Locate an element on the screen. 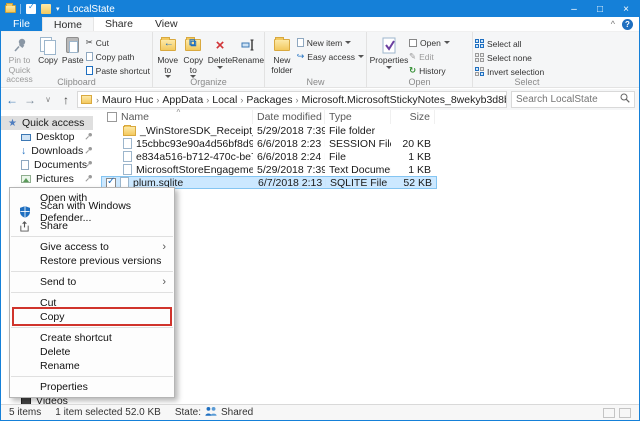 The width and height of the screenshot is (640, 421). state-value: Shared is located at coordinates (237, 412).